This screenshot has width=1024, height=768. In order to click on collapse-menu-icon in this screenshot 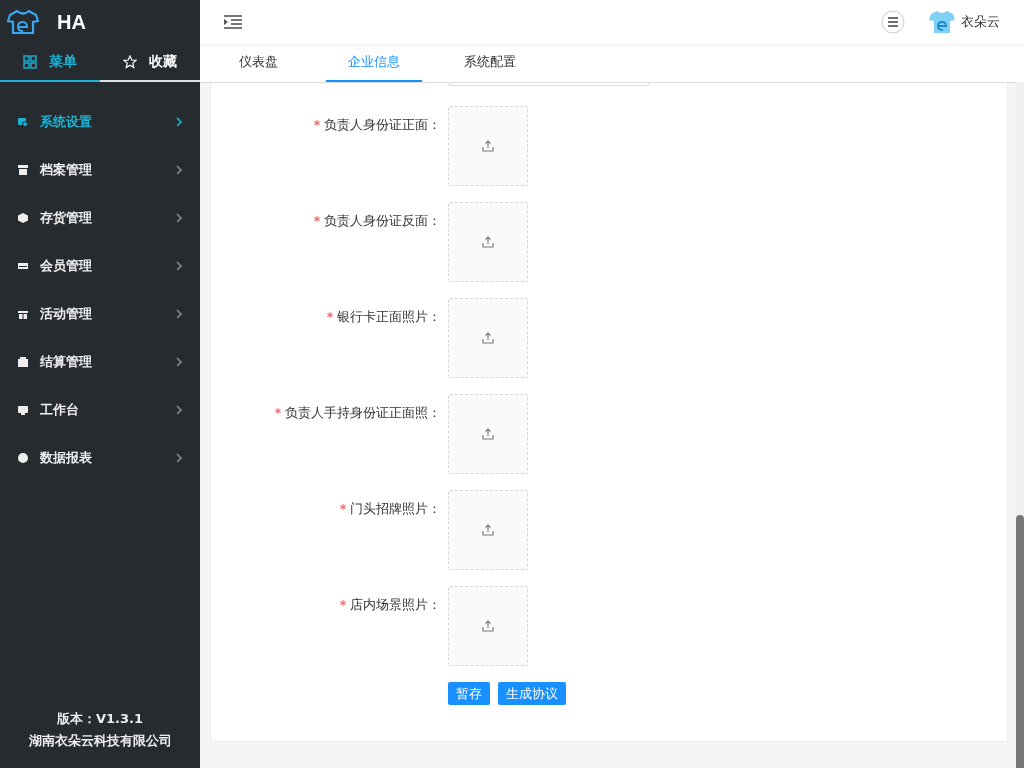, I will do `click(233, 22)`.